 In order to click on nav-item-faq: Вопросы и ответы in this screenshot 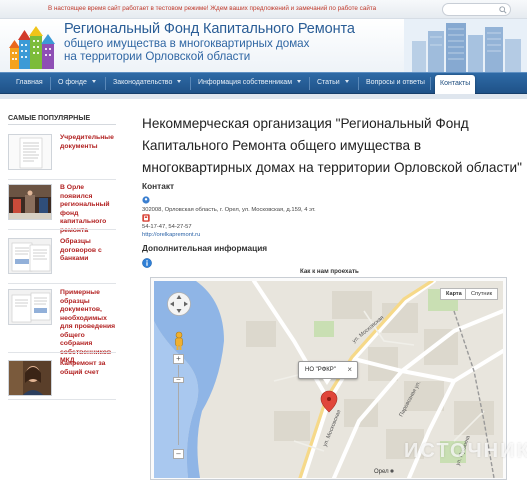, I will do `click(395, 83)`.